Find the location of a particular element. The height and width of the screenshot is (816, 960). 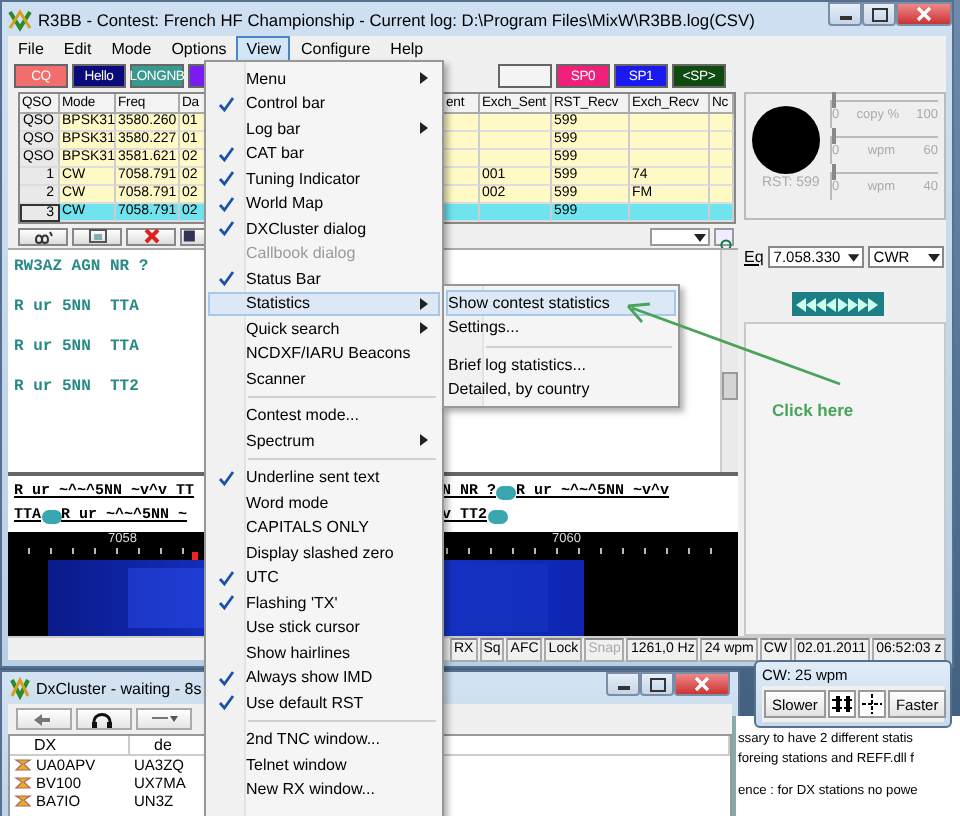

column-header: DX is located at coordinates (70, 746).